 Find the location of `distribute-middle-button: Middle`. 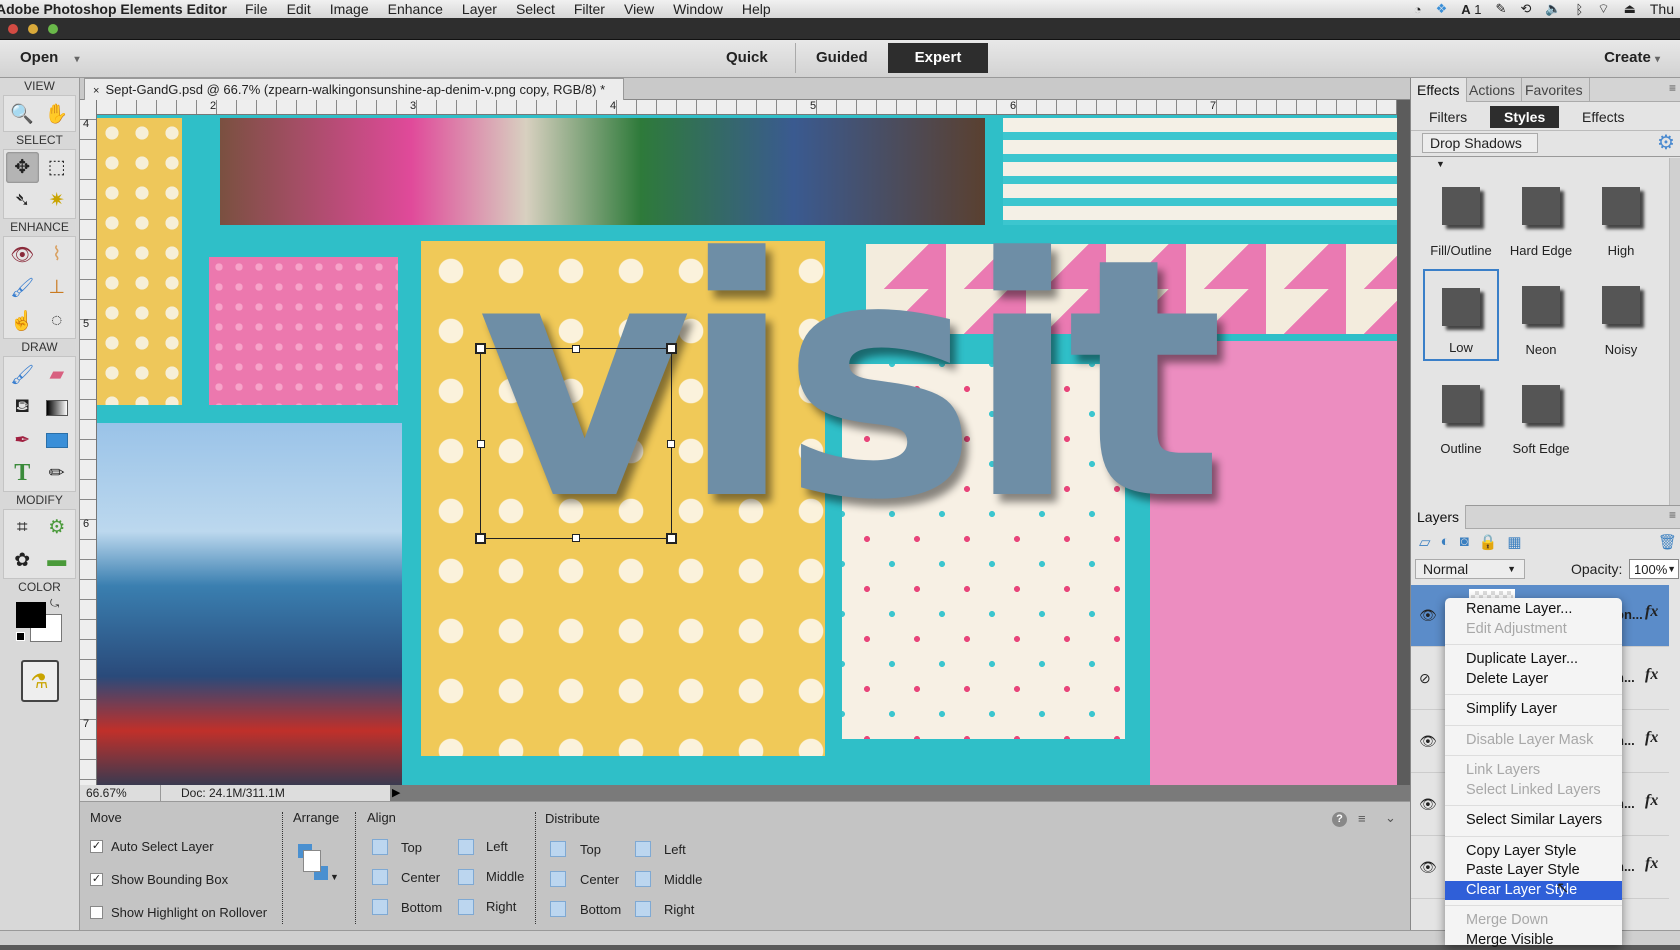

distribute-middle-button: Middle is located at coordinates (683, 879).